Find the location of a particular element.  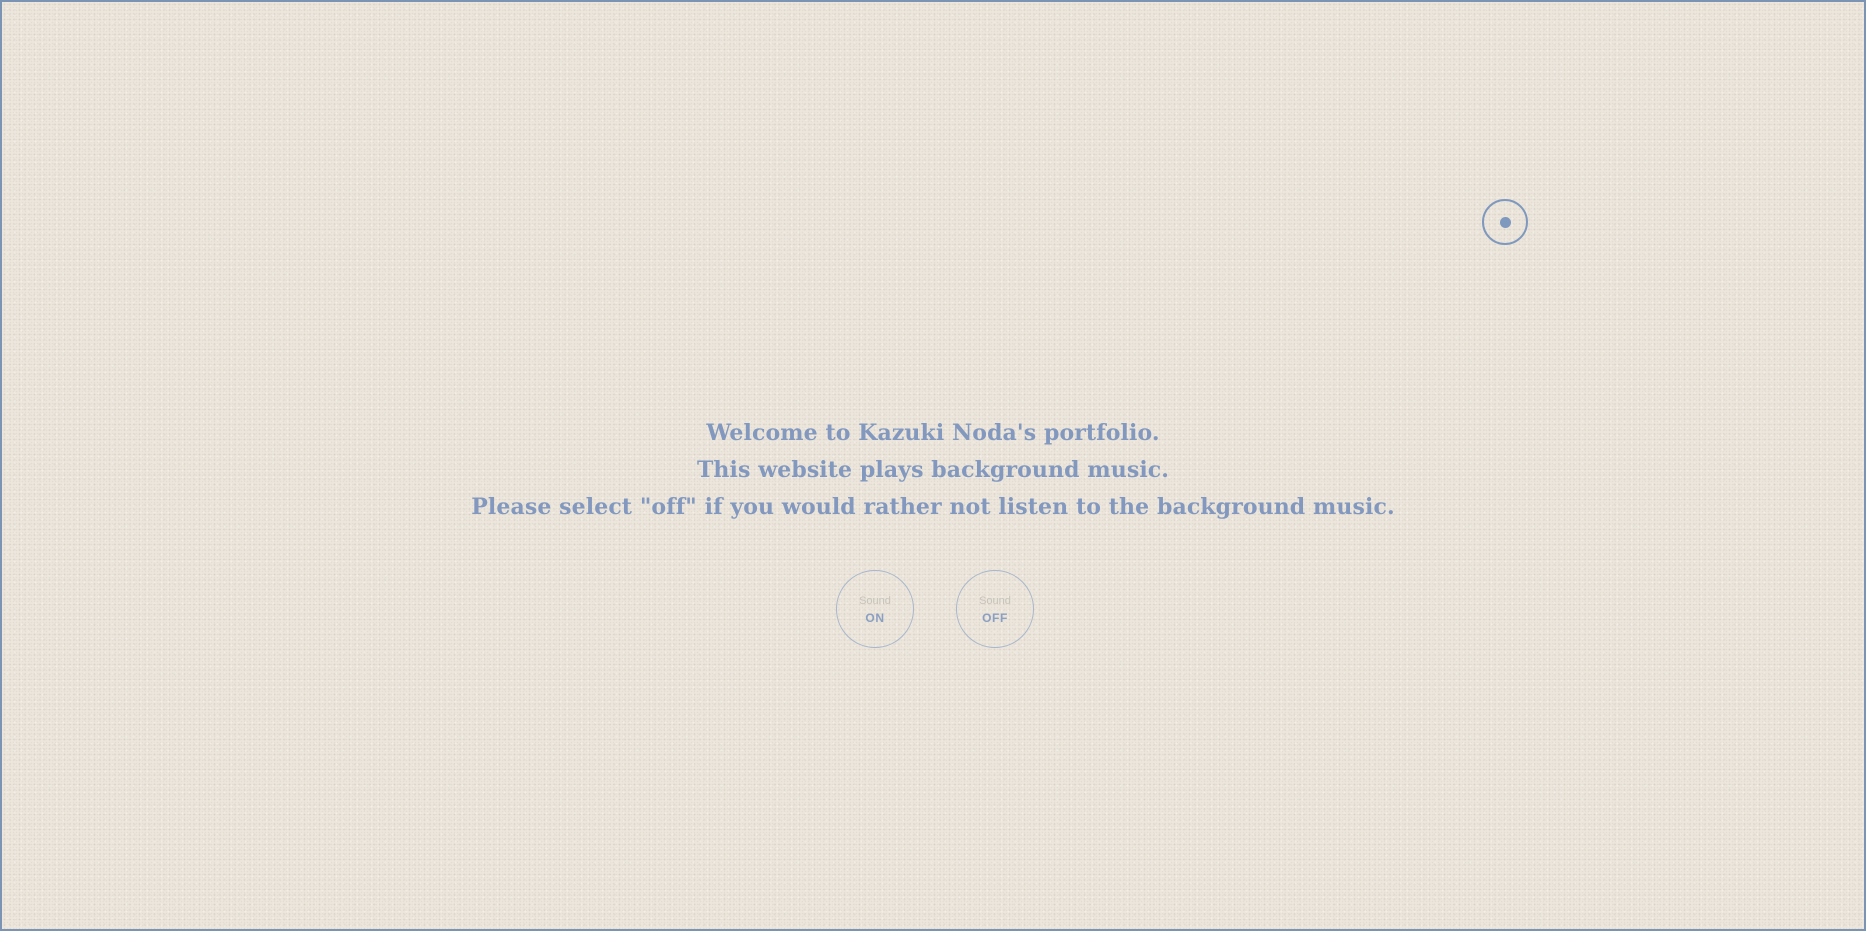

sound-on-label: Sound is located at coordinates (875, 601).